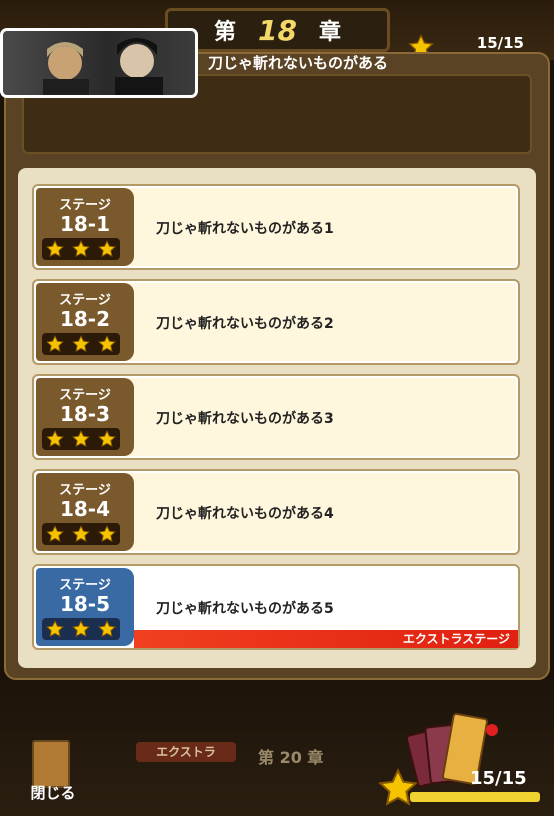 The height and width of the screenshot is (816, 554). I want to click on chapter-portrait-image, so click(99, 63).